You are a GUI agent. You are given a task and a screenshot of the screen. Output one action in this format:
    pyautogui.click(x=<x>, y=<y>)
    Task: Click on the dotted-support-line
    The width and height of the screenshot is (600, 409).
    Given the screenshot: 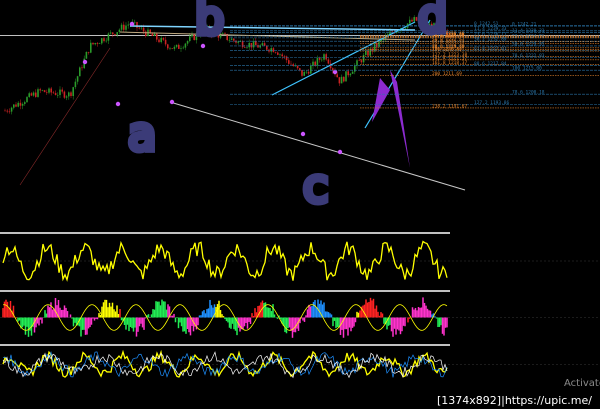 What is the action you would take?
    pyautogui.click(x=65, y=116)
    